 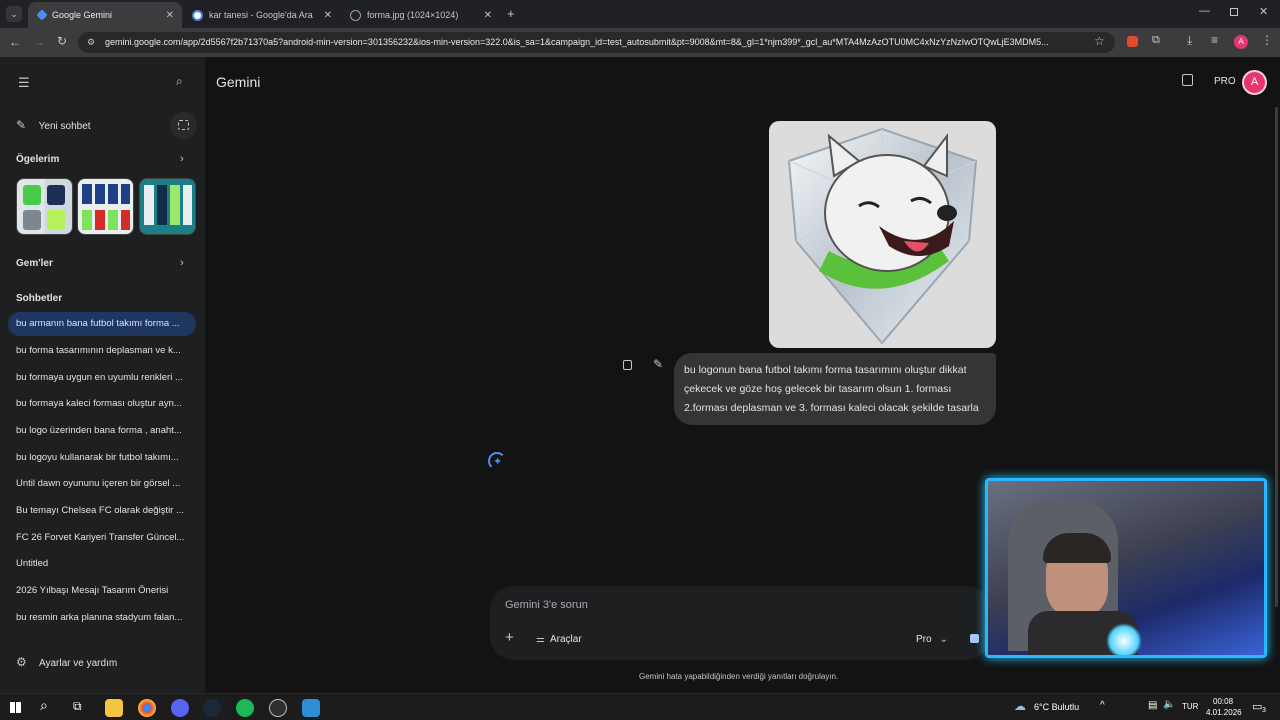 I want to click on notification-badge: 3, so click(x=1264, y=710).